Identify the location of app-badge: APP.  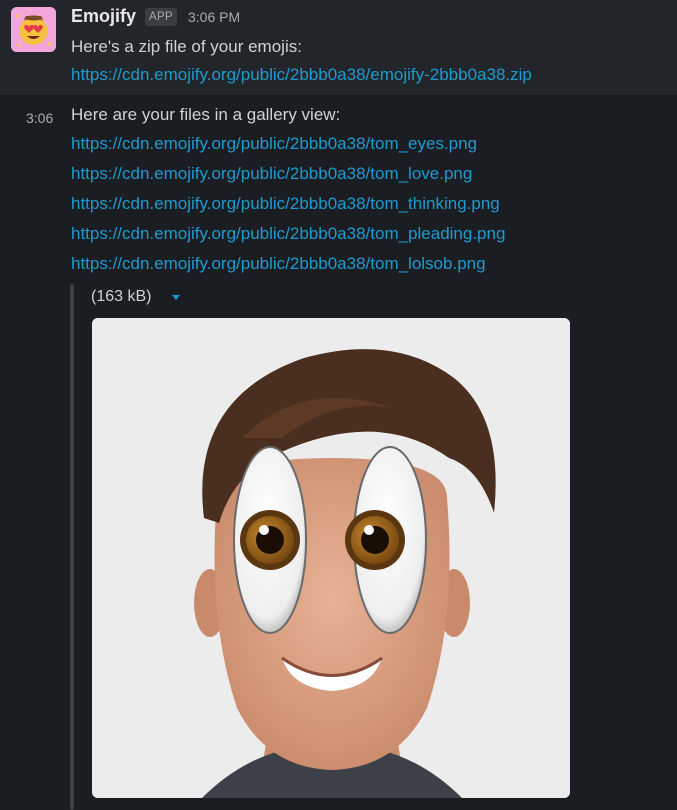
(161, 17).